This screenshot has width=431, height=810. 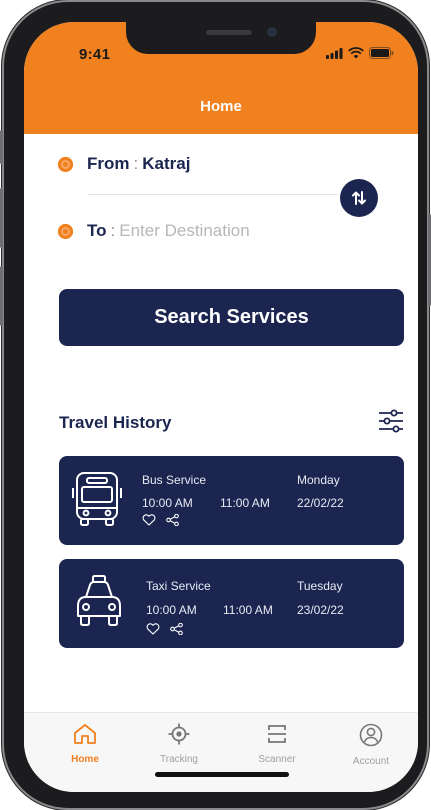 I want to click on nav-item-home: Home, so click(x=85, y=744).